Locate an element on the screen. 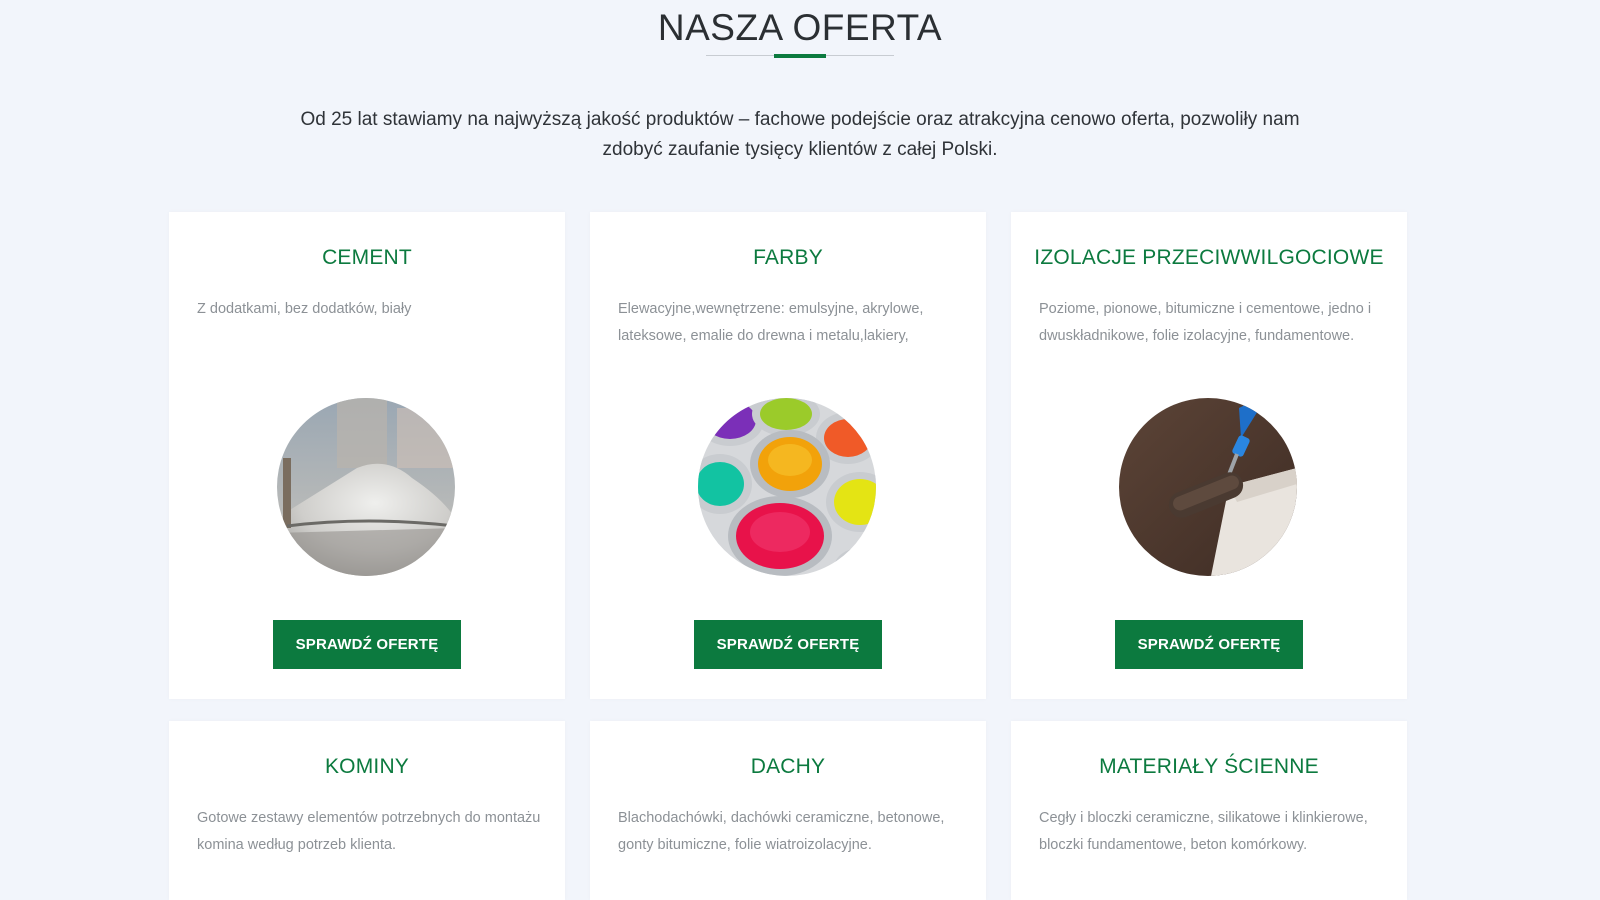  section-title: NASZA OFERTA is located at coordinates (800, 27).